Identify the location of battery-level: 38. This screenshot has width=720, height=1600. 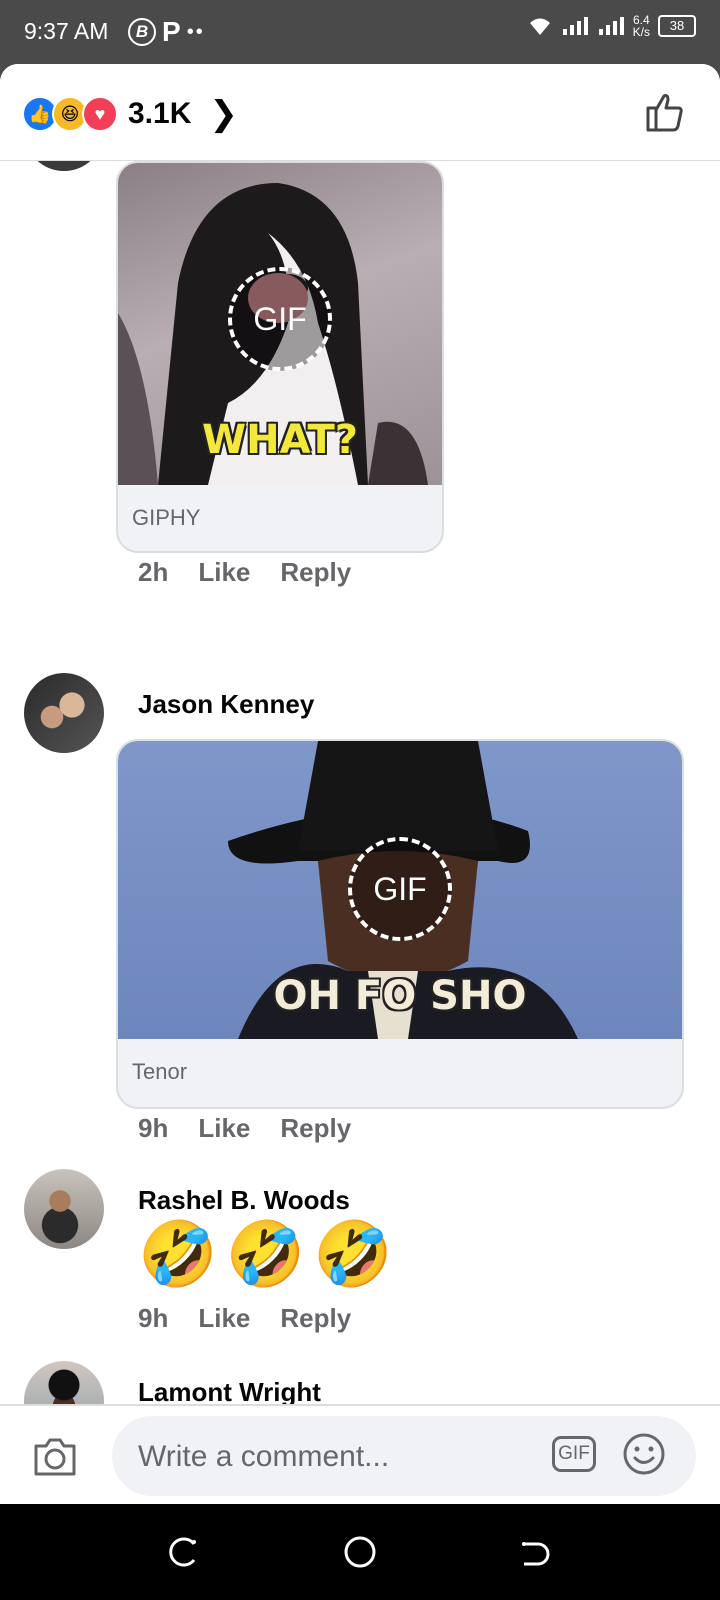
(677, 25).